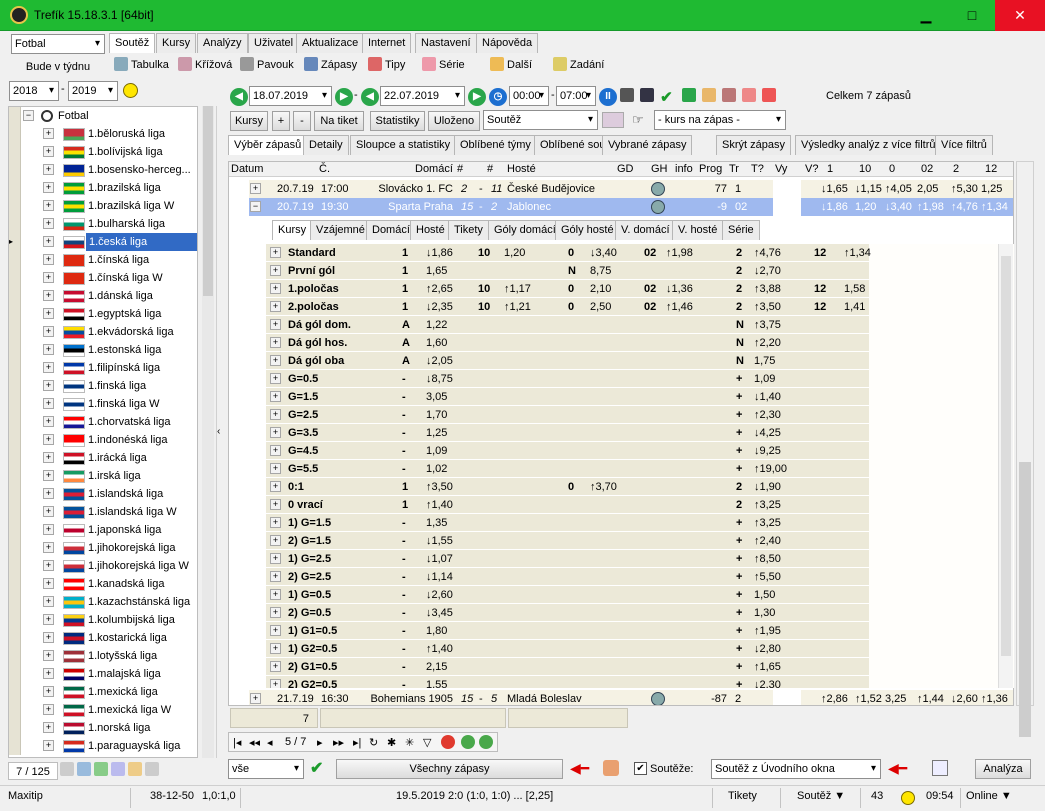 The image size is (1045, 811). I want to click on sport-select: Fotbal, so click(58, 44).